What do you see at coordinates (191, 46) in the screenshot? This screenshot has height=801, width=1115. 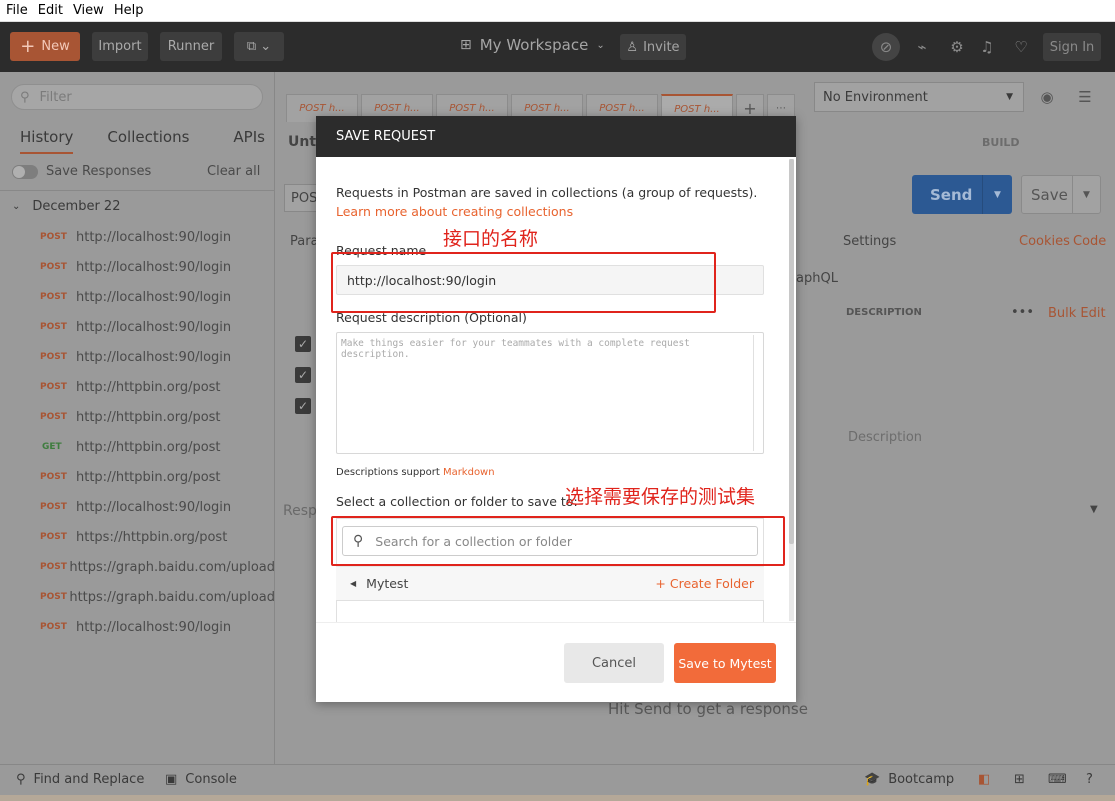 I see `runner-button: Runner` at bounding box center [191, 46].